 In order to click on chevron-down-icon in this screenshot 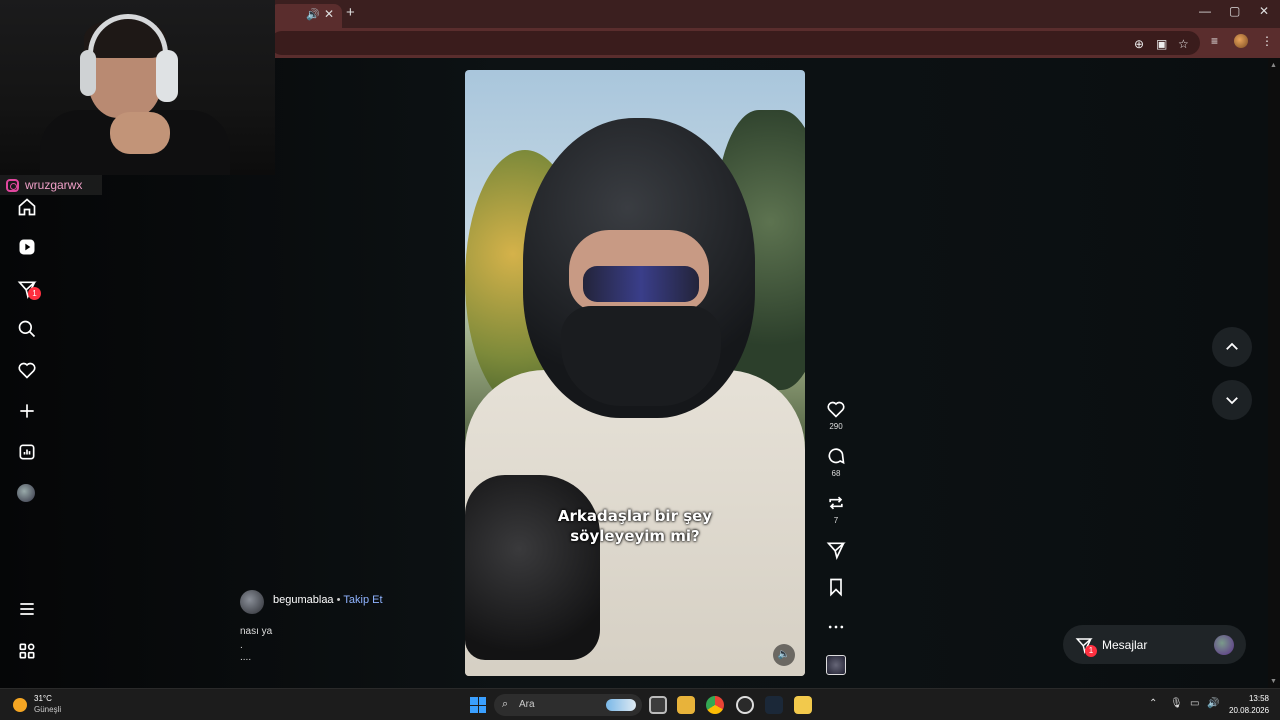, I will do `click(1232, 401)`.